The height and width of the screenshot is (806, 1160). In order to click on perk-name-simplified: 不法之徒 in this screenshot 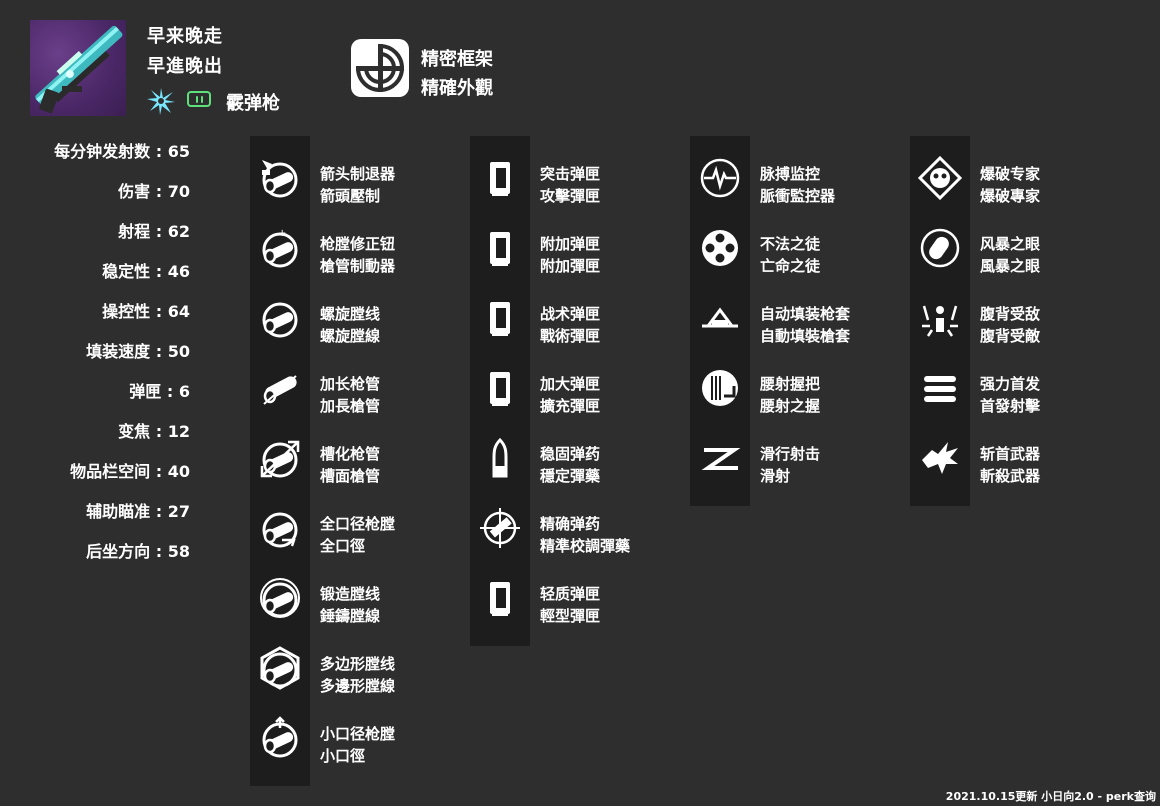, I will do `click(790, 244)`.